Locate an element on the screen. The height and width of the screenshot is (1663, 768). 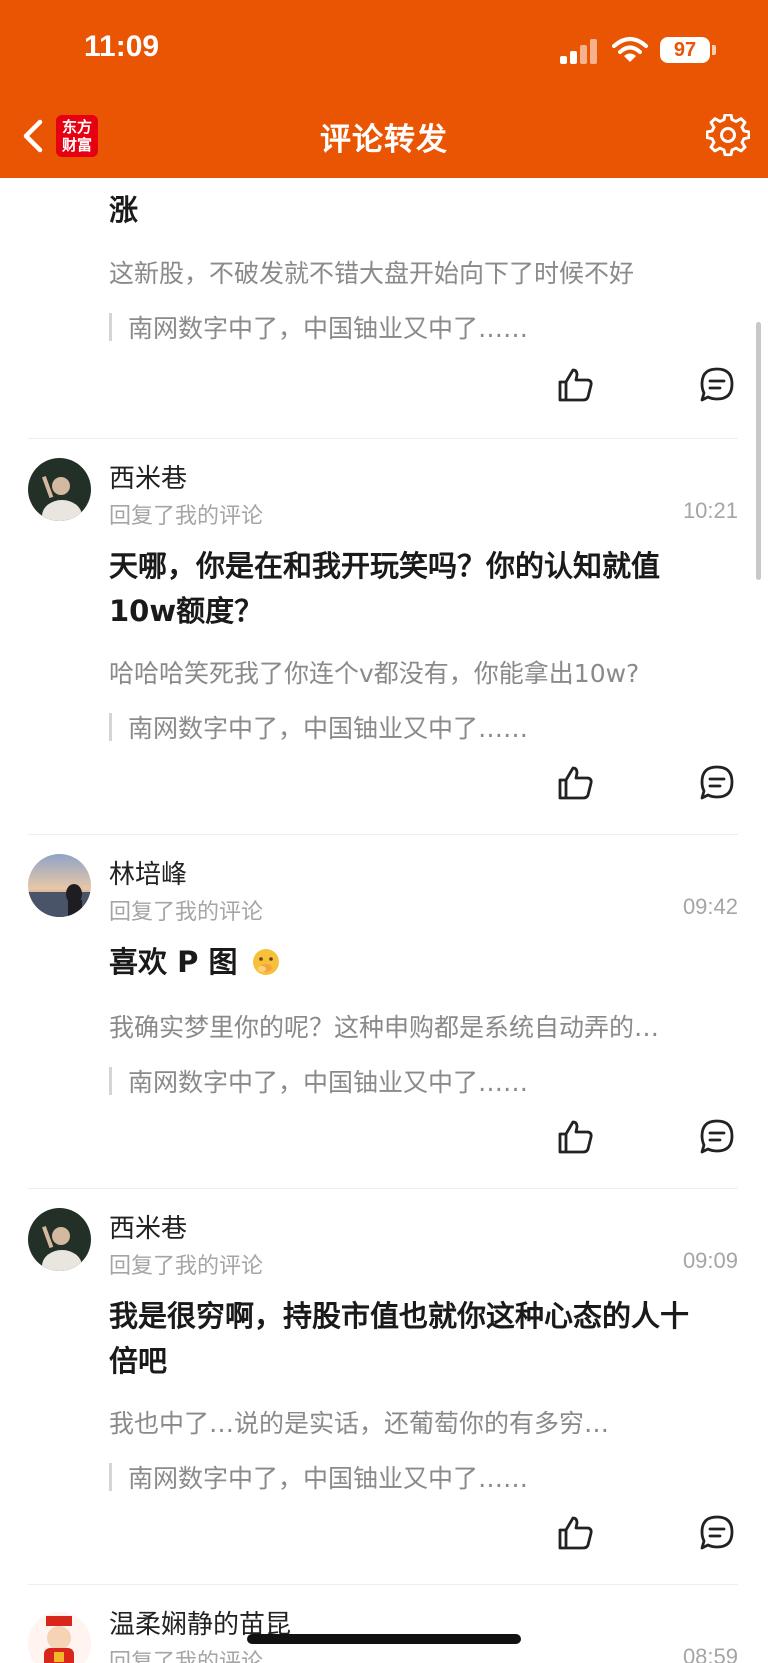
status-time: 11:09 is located at coordinates (122, 46).